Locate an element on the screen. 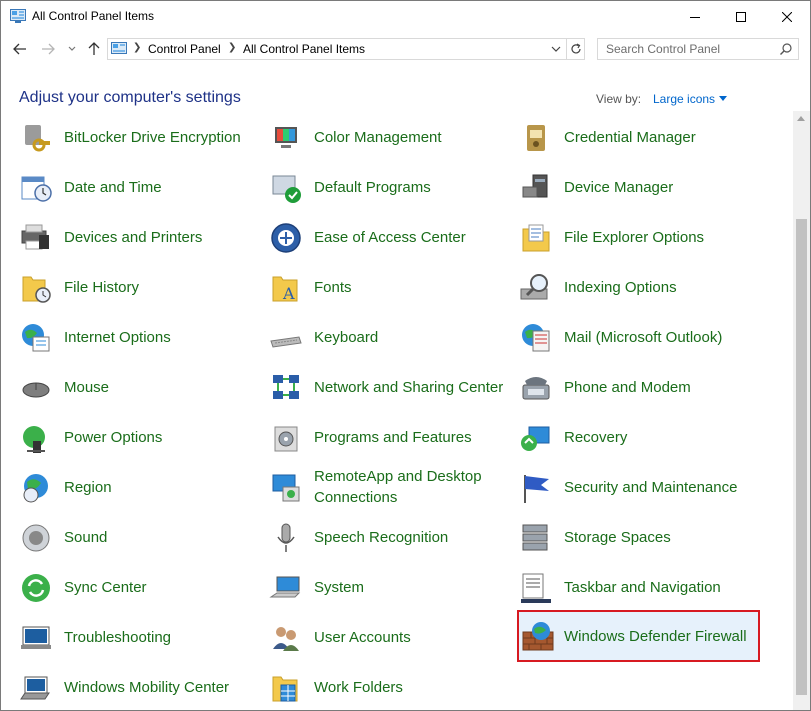 The image size is (811, 711). item-file-history: File History is located at coordinates (140, 287).